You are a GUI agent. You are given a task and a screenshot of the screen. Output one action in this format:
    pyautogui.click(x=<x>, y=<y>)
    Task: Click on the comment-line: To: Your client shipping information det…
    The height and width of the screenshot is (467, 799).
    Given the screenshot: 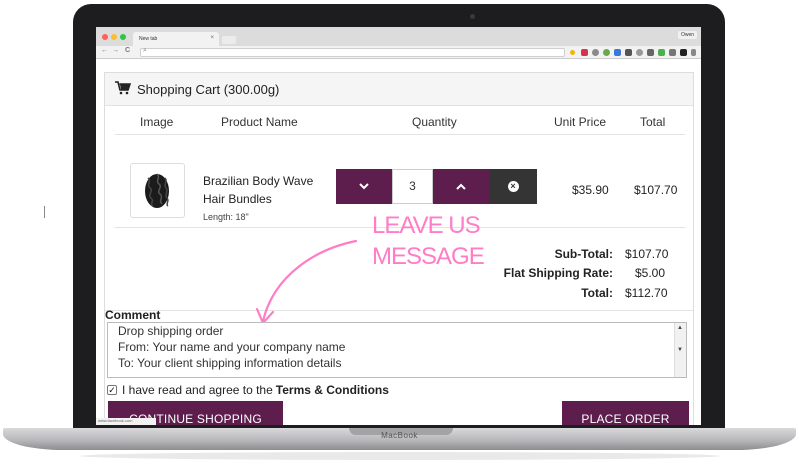 What is the action you would take?
    pyautogui.click(x=230, y=363)
    